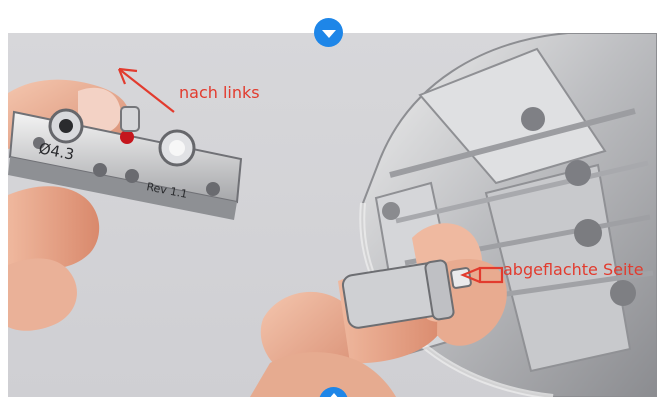 This screenshot has height=397, width=657. Describe the element at coordinates (573, 269) in the screenshot. I see `annotation-right-label: abgeflachte Seite` at that location.